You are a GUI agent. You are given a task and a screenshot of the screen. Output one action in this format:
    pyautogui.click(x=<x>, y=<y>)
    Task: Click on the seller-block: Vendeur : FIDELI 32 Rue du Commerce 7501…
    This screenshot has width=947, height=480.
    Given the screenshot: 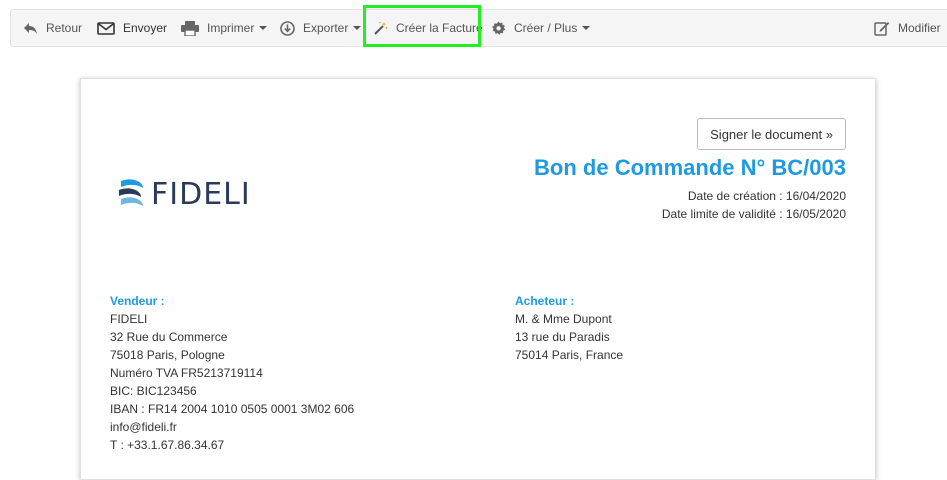 What is the action you would take?
    pyautogui.click(x=232, y=373)
    